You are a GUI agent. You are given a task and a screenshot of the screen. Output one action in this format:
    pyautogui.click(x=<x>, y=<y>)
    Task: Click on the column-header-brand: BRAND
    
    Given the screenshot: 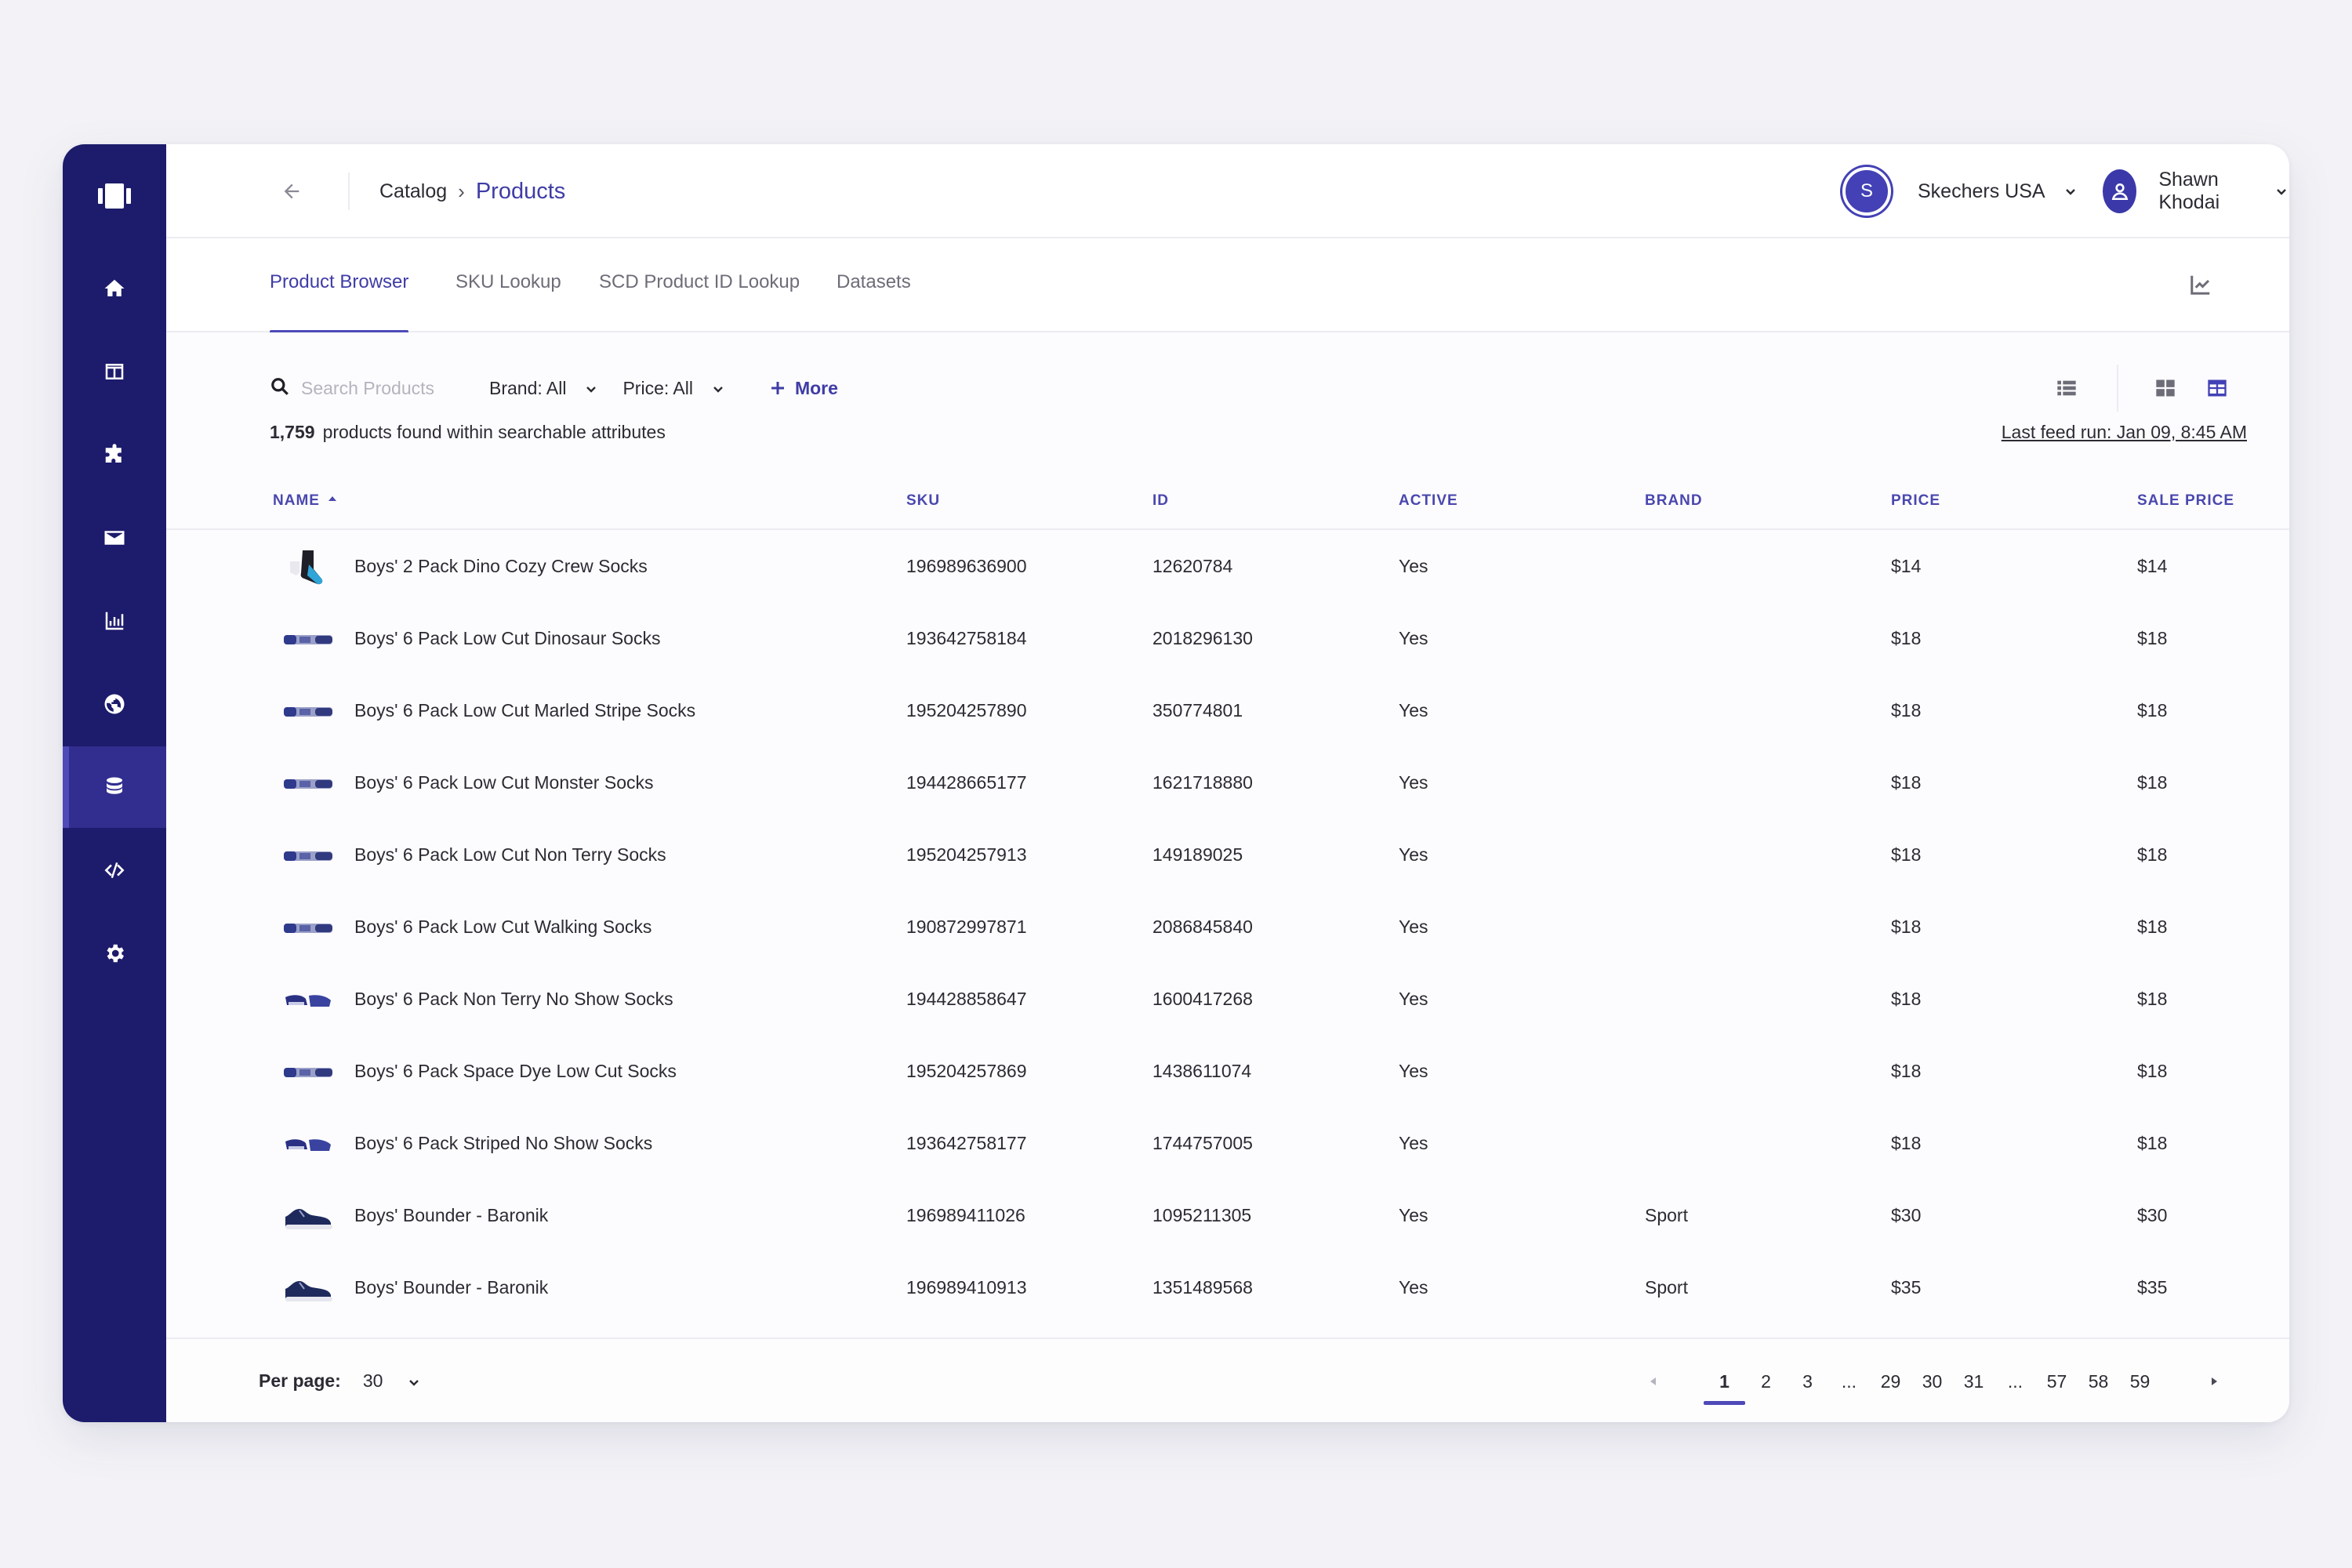 What is the action you would take?
    pyautogui.click(x=1674, y=501)
    